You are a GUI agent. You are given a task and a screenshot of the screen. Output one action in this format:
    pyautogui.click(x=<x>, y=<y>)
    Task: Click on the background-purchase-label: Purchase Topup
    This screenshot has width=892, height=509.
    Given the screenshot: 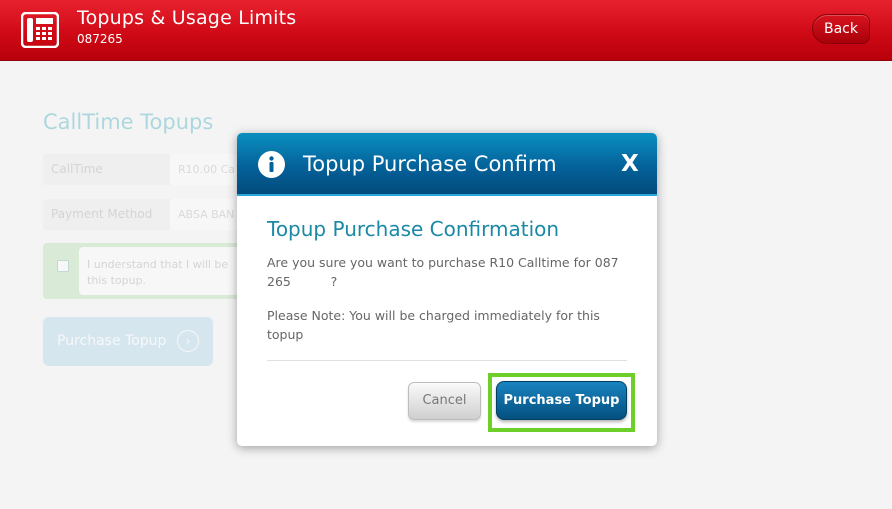 What is the action you would take?
    pyautogui.click(x=112, y=341)
    